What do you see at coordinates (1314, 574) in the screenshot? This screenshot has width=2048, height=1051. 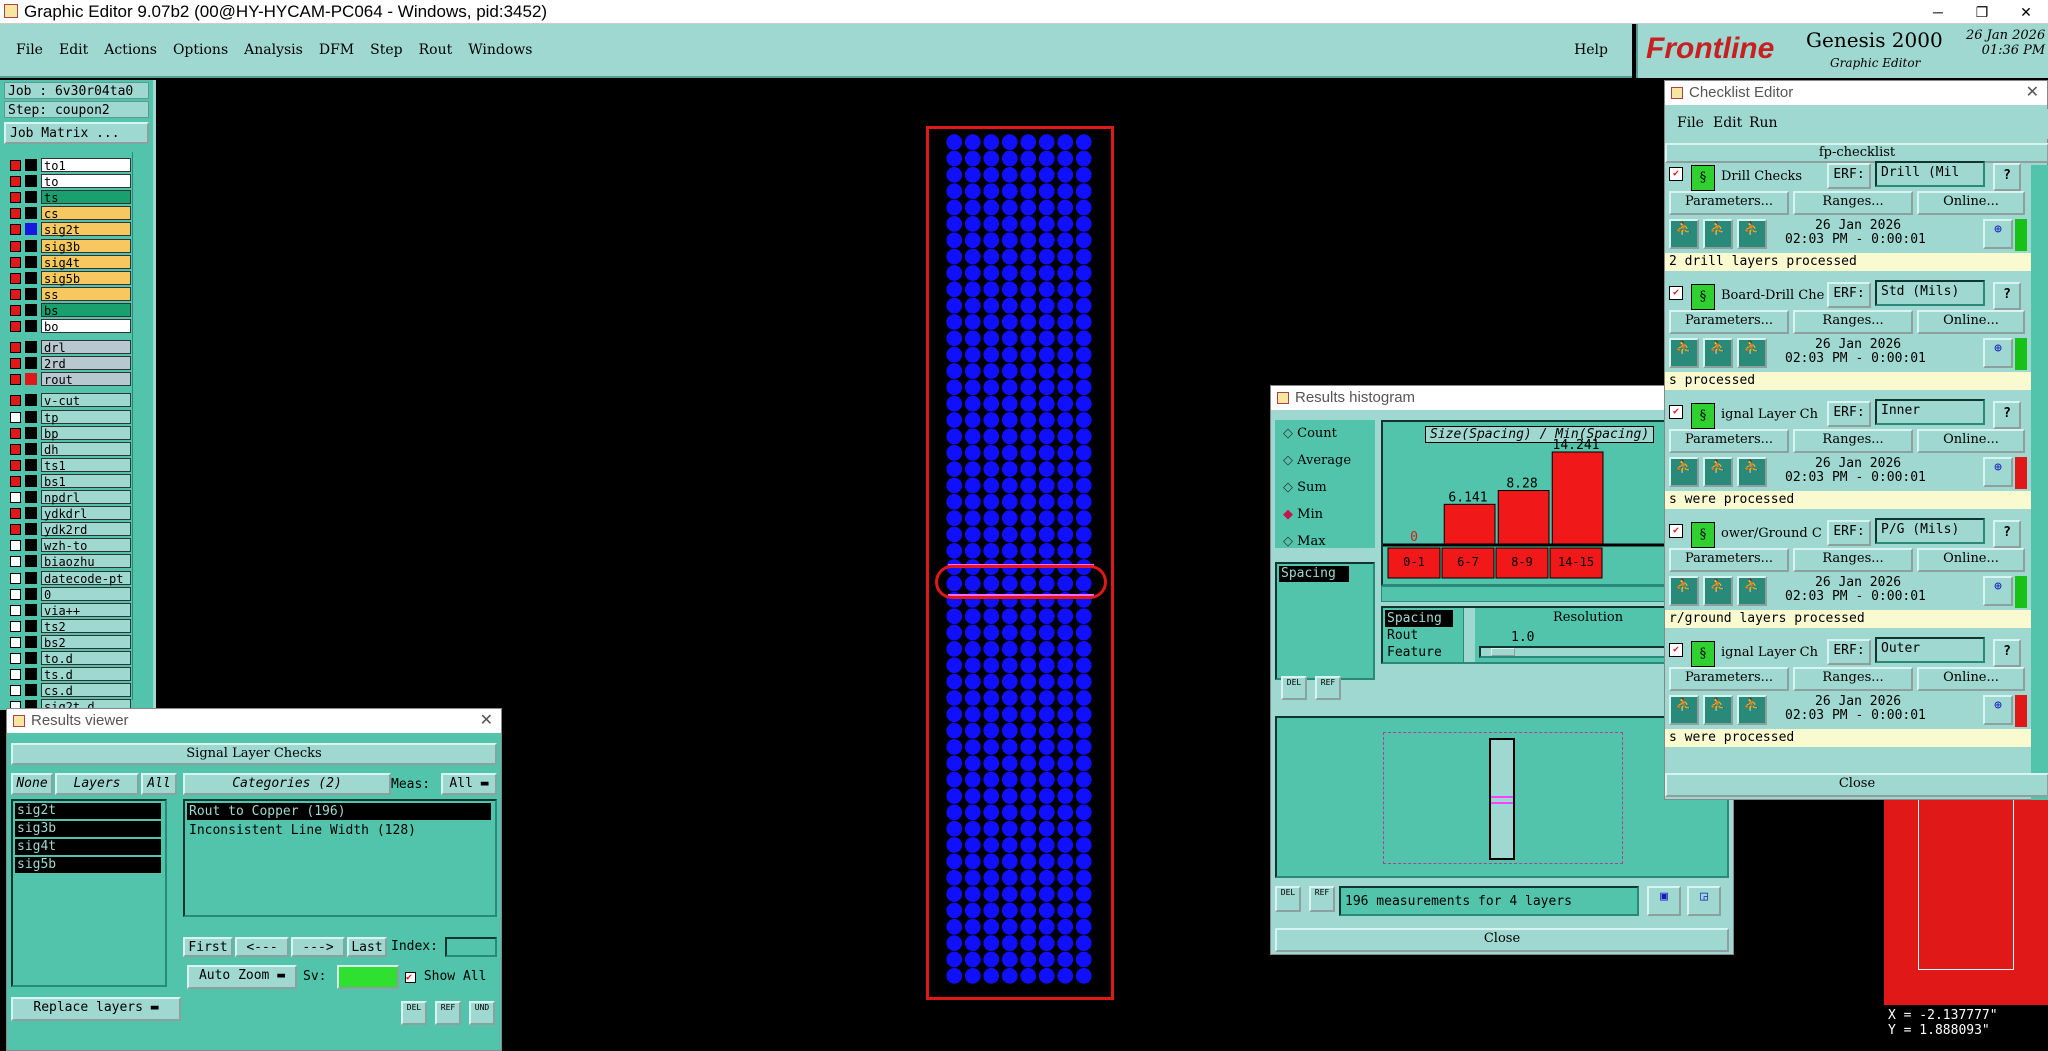 I see `measure-list-item: Spacing` at bounding box center [1314, 574].